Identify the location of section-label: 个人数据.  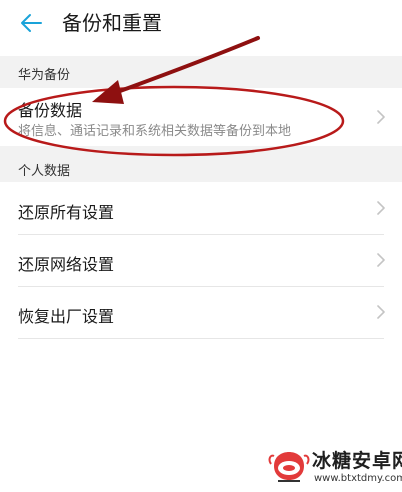
(44, 171).